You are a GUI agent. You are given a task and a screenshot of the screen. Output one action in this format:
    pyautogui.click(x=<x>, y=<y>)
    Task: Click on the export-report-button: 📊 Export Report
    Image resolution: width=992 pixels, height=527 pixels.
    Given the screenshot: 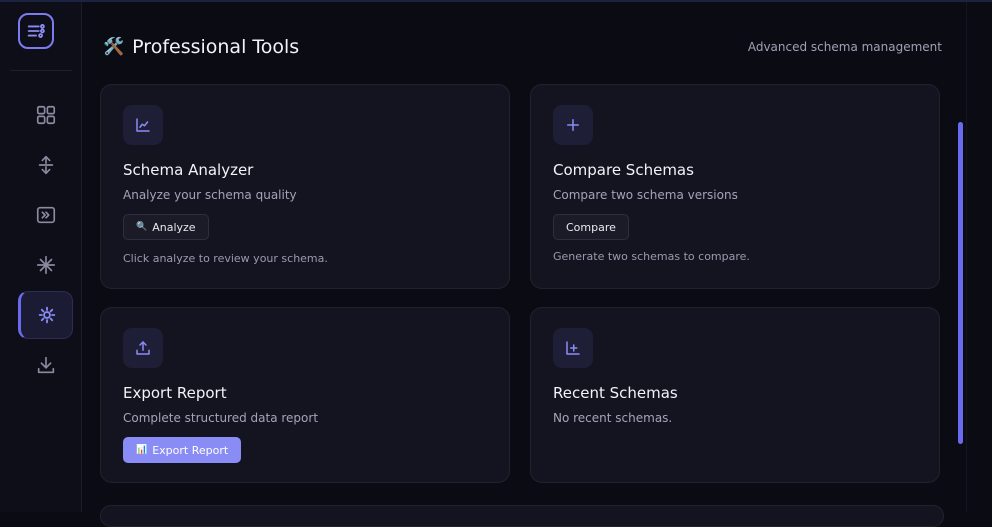 What is the action you would take?
    pyautogui.click(x=182, y=450)
    